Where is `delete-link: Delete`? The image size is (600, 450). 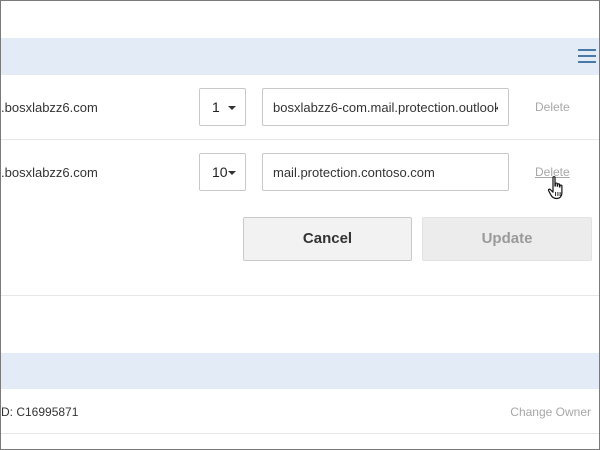 delete-link: Delete is located at coordinates (552, 107).